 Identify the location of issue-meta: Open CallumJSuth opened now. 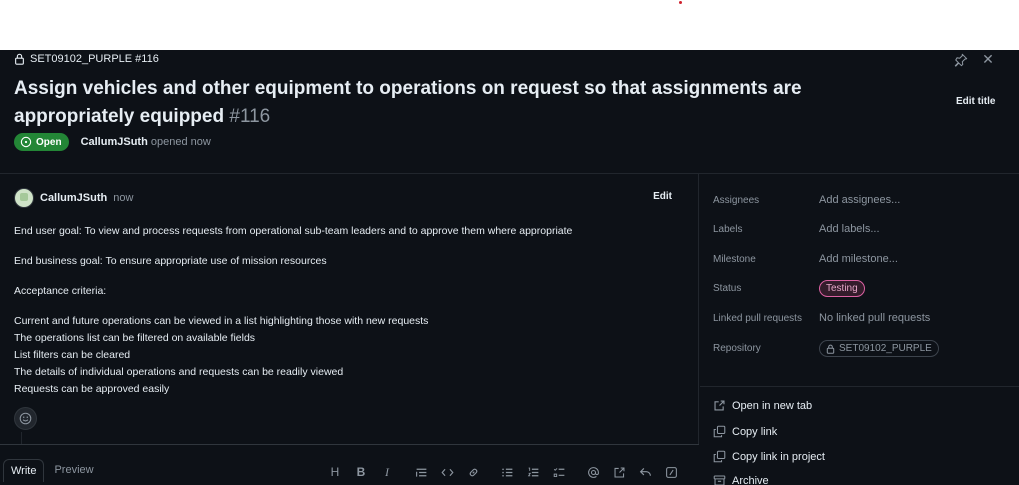
(112, 142).